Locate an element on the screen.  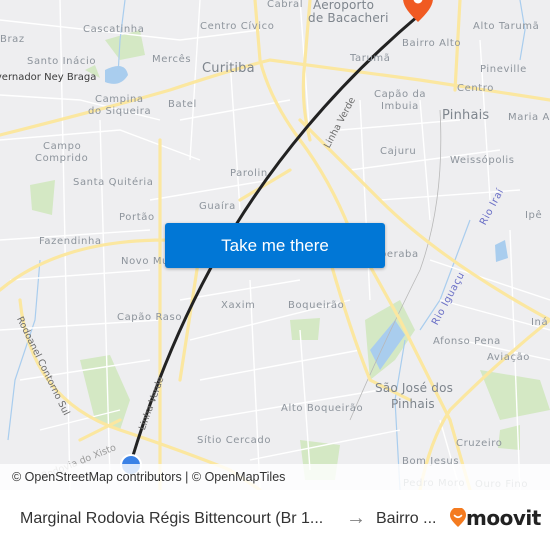
map-label-ipe: Ipê is located at coordinates (534, 215).